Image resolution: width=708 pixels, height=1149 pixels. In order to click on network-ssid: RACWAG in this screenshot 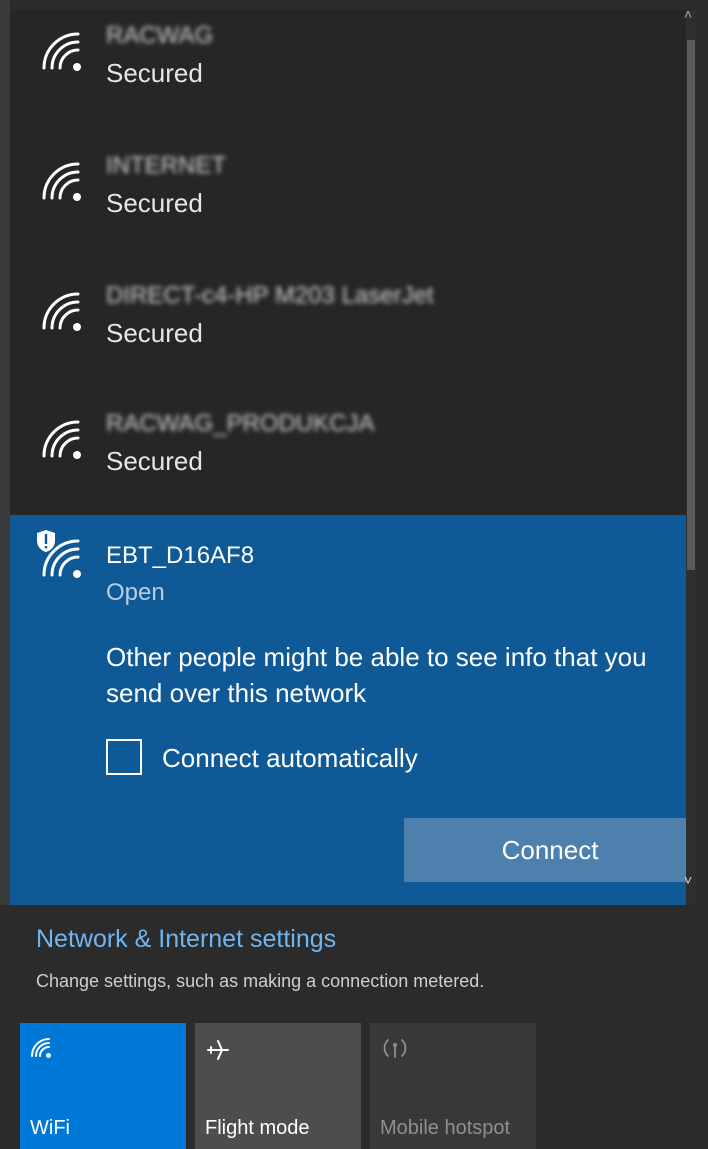, I will do `click(160, 35)`.